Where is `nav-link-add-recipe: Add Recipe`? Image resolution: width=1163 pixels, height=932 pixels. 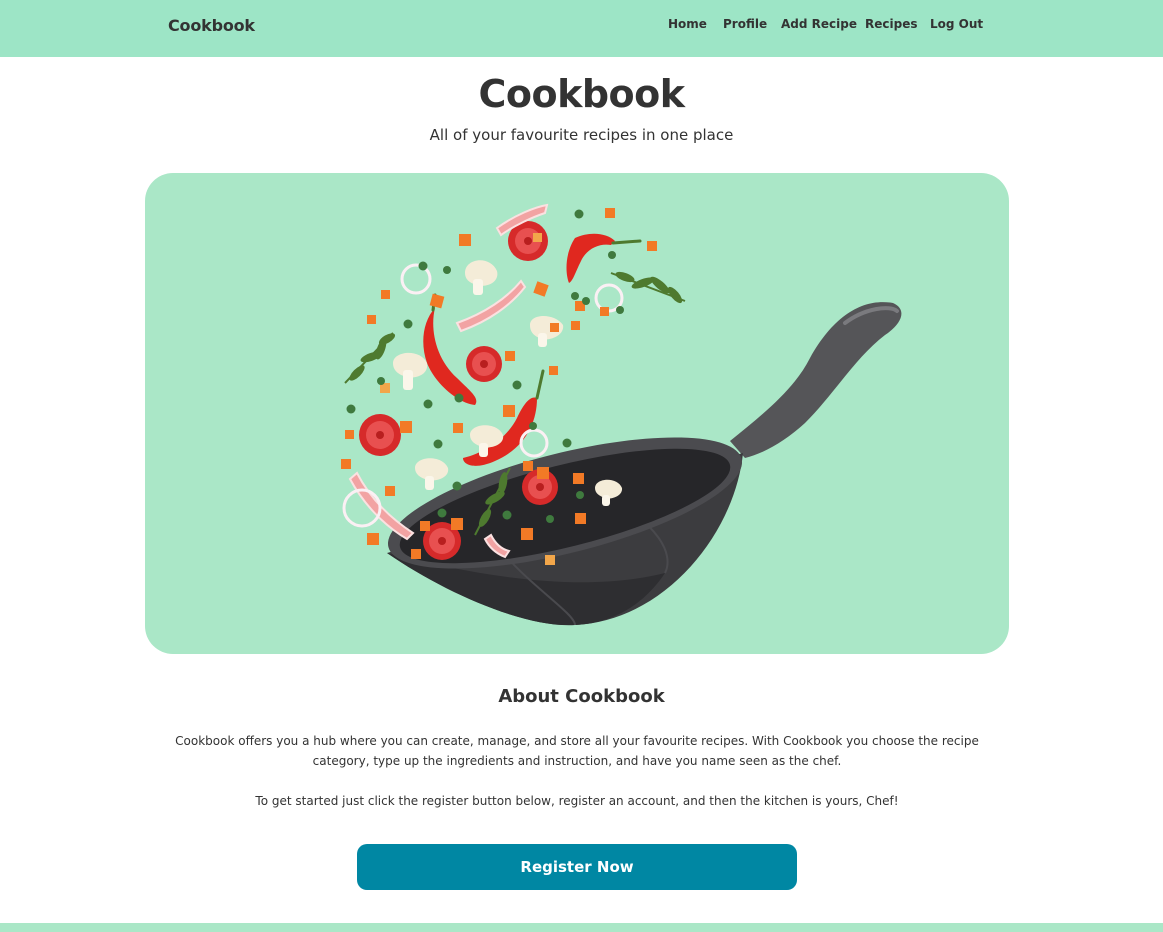 nav-link-add-recipe: Add Recipe is located at coordinates (819, 24).